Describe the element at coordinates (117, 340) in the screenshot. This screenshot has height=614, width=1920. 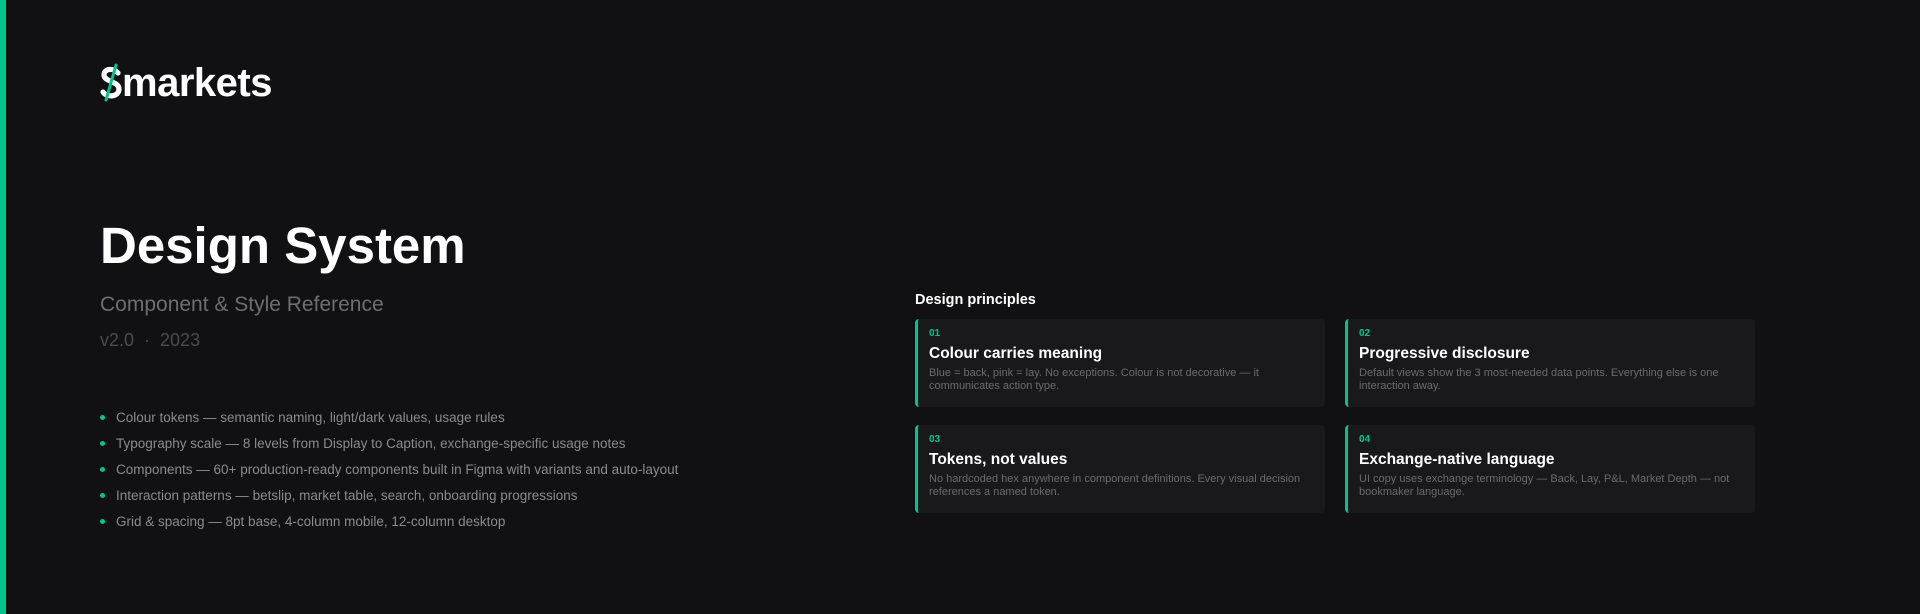
I see `version-label: v2.0` at that location.